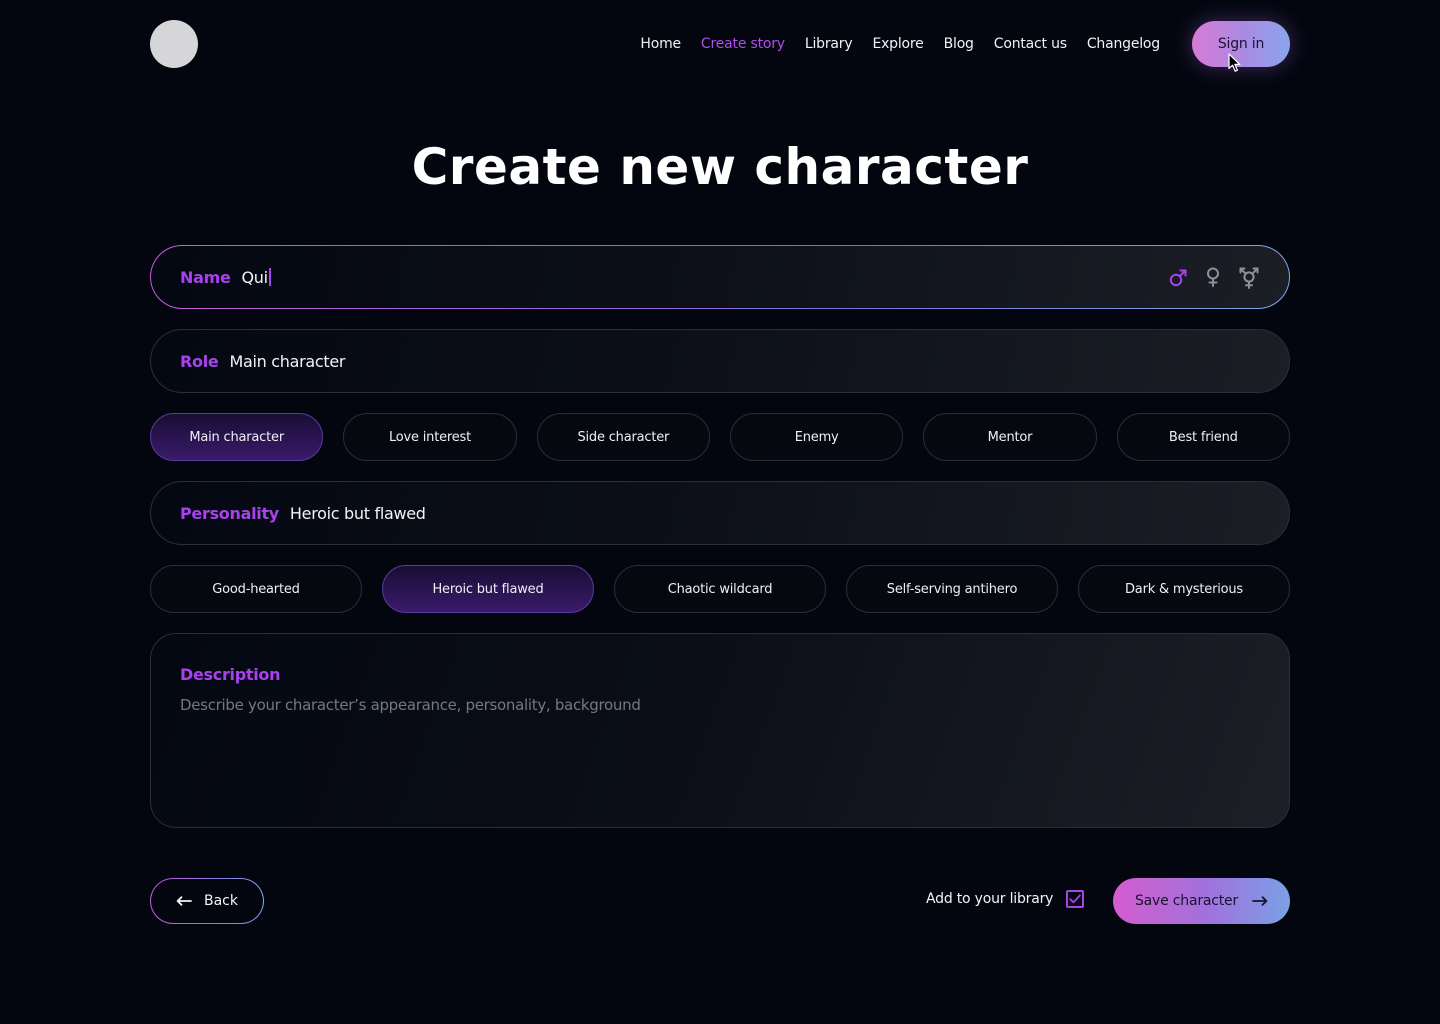 This screenshot has height=1024, width=1440. What do you see at coordinates (184, 901) in the screenshot?
I see `arrow-left-icon` at bounding box center [184, 901].